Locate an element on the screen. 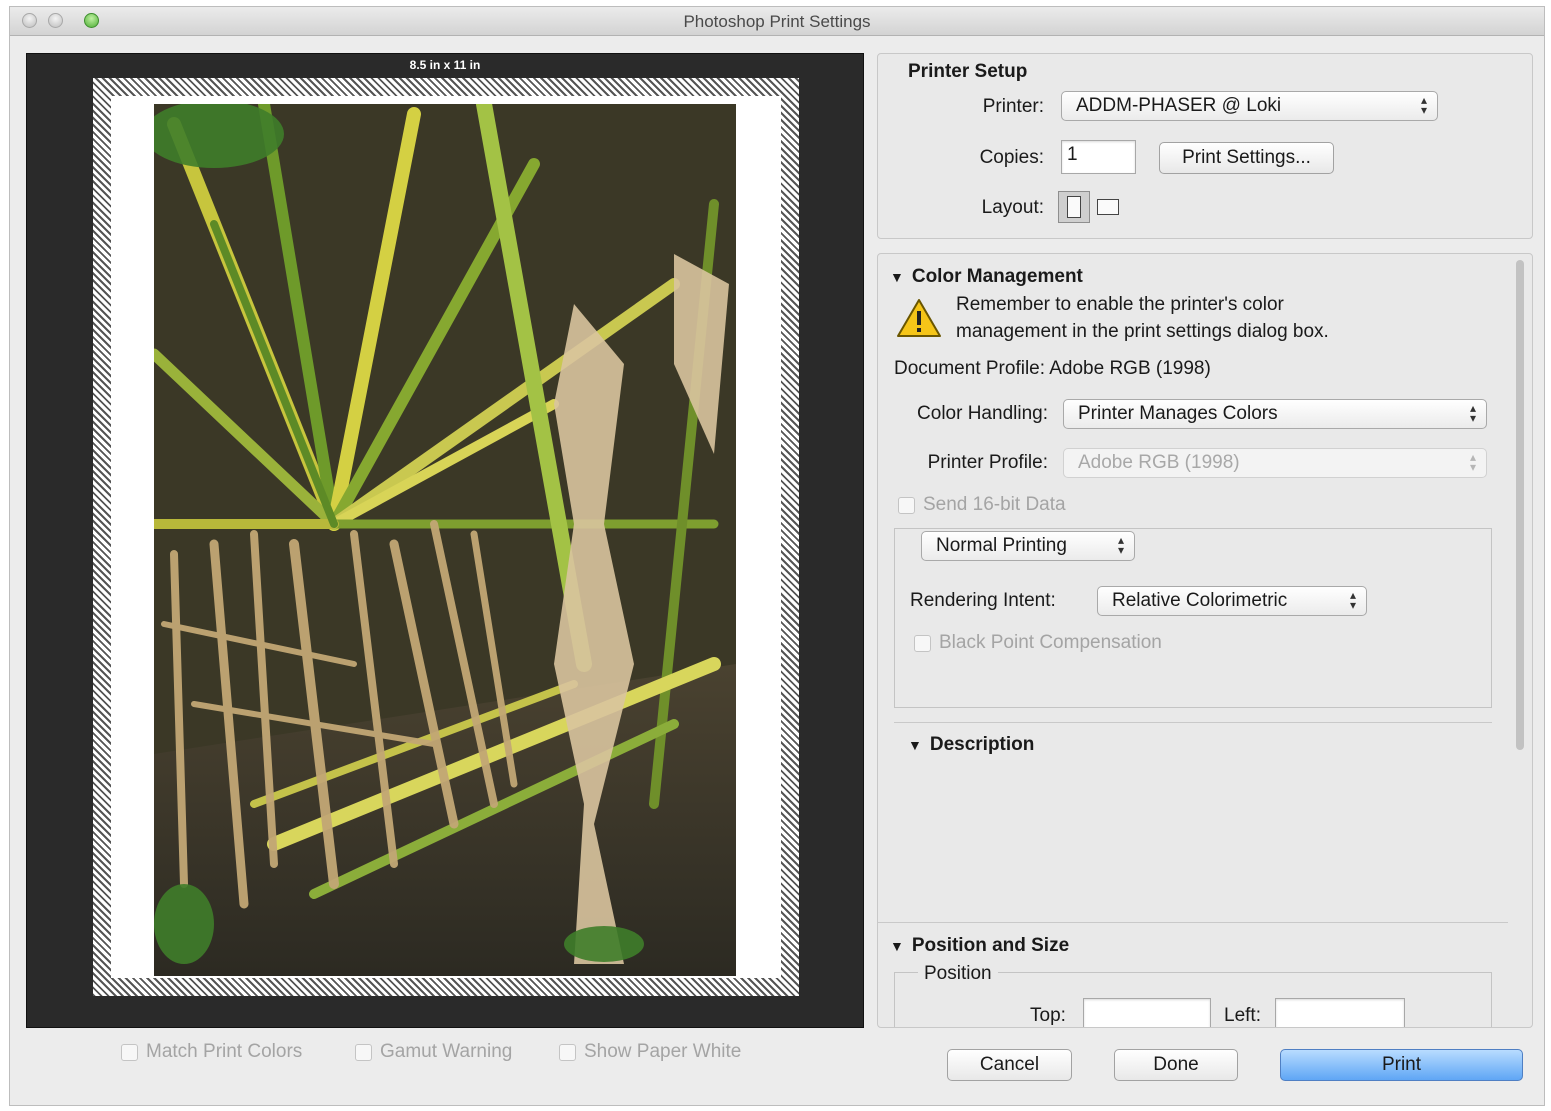 This screenshot has width=1551, height=1111. document-profile-text: Document Profile: Adobe RGB (1998) is located at coordinates (1052, 368).